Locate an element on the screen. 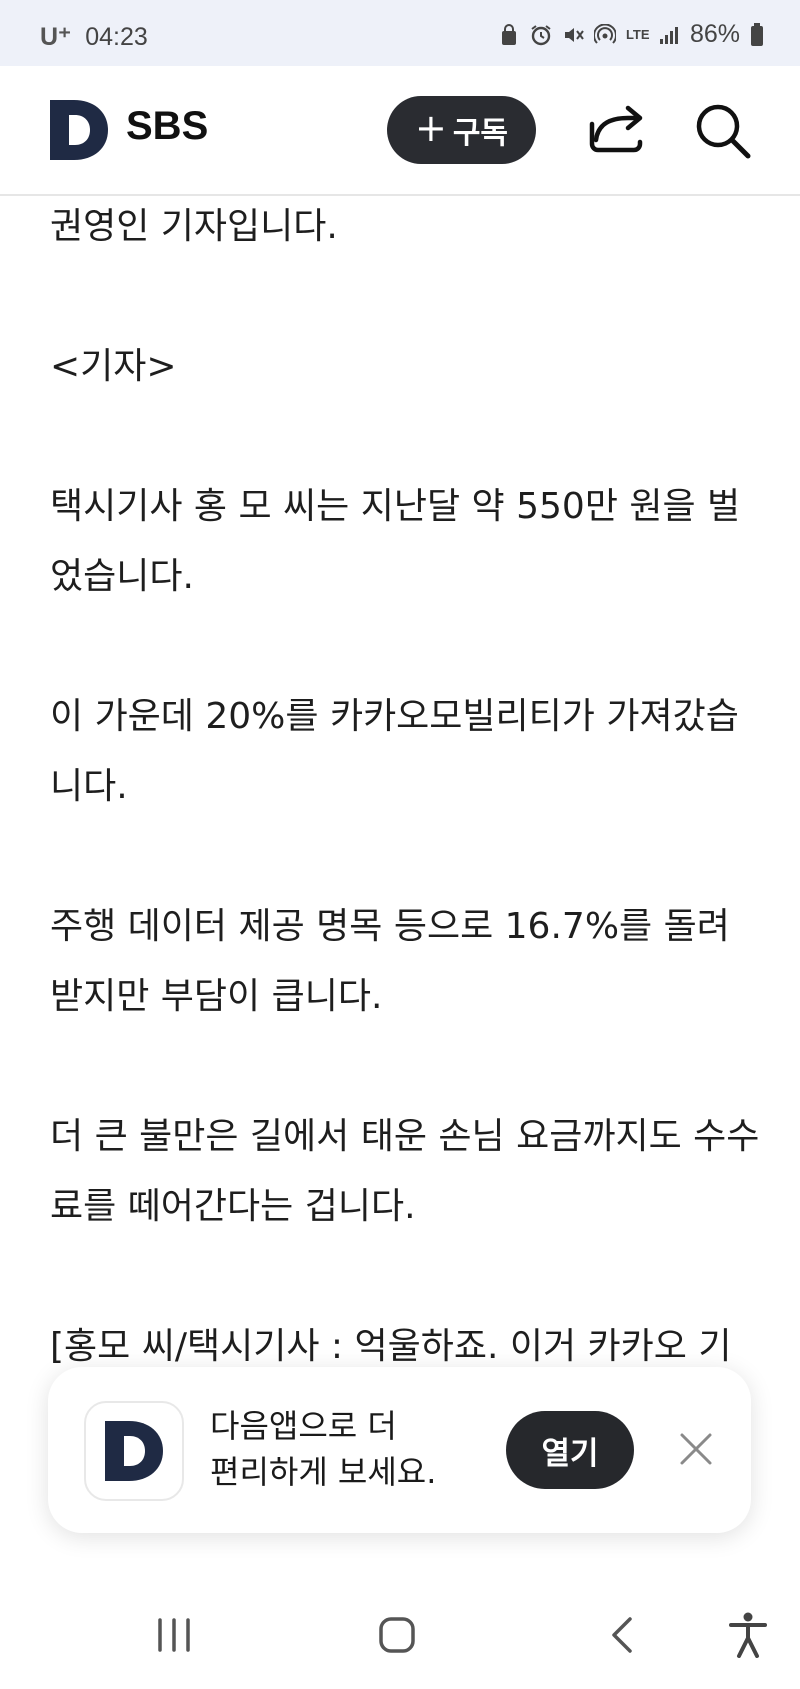 Image resolution: width=800 pixels, height=1689 pixels. search-icon is located at coordinates (723, 131).